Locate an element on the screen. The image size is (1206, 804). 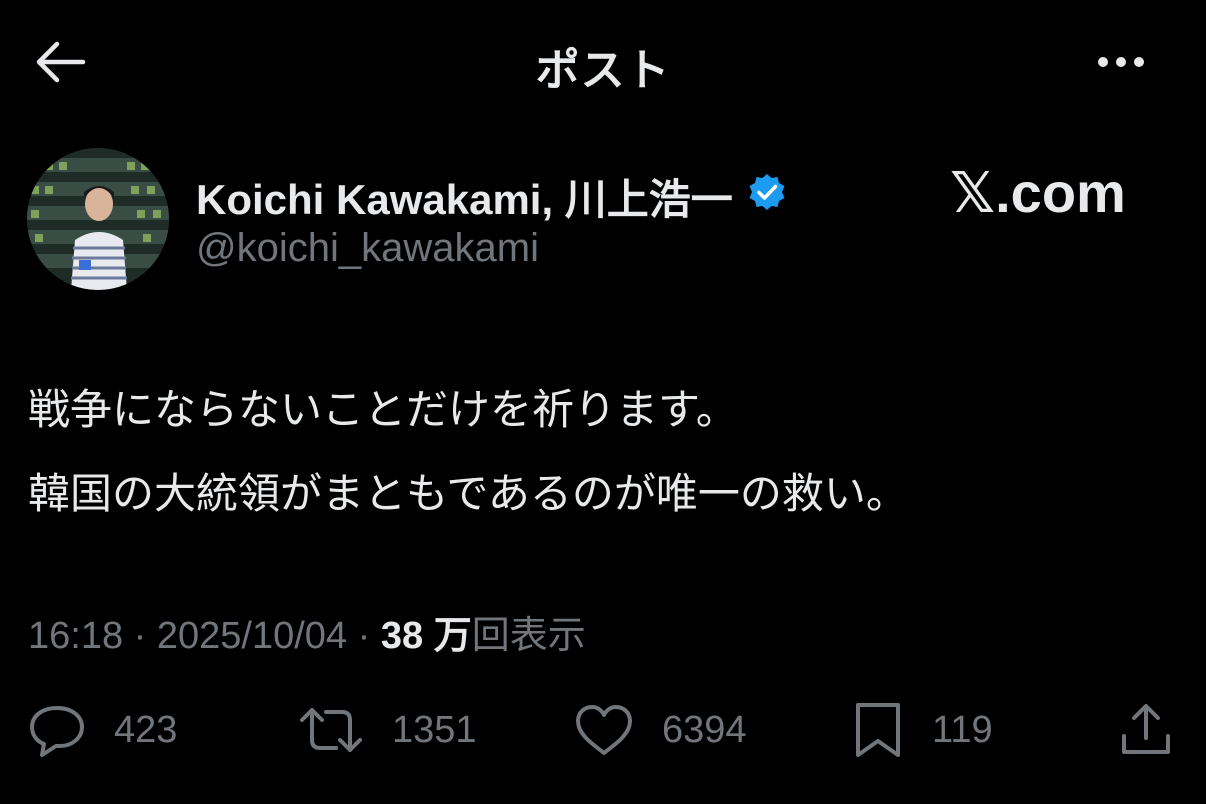
tweet-meta: 16:18 · 2025/10/04 · 38 万回表示 is located at coordinates (307, 631).